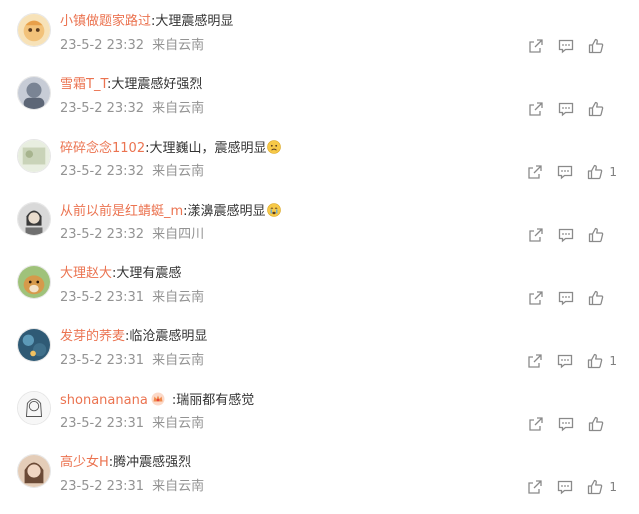 The image size is (639, 514). Describe the element at coordinates (211, 400) in the screenshot. I see `comment-content: :瑞丽都有感觉` at that location.